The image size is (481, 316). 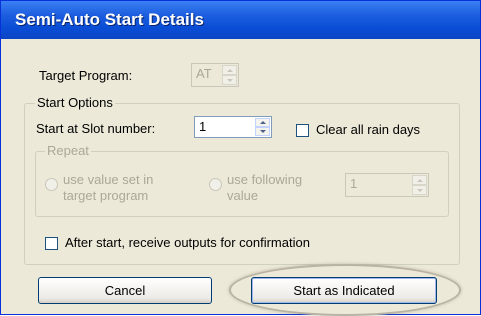 What do you see at coordinates (51, 184) in the screenshot?
I see `repeat-target-program-radio` at bounding box center [51, 184].